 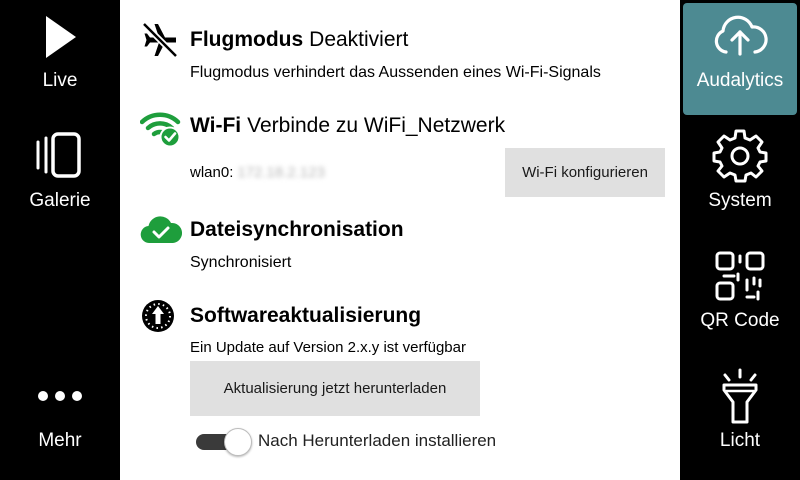 I want to click on auto-install-label: Nach Herunterladen installieren, so click(x=377, y=440).